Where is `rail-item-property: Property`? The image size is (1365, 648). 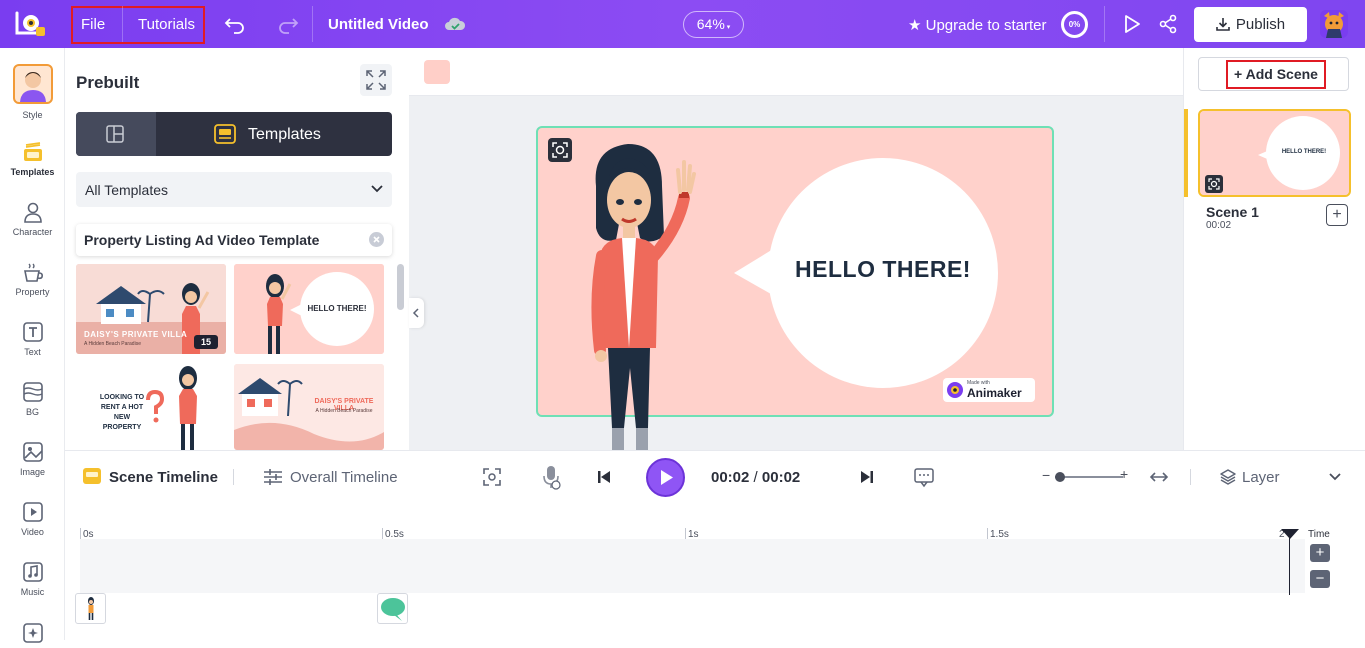
rail-item-property: Property is located at coordinates (32, 279).